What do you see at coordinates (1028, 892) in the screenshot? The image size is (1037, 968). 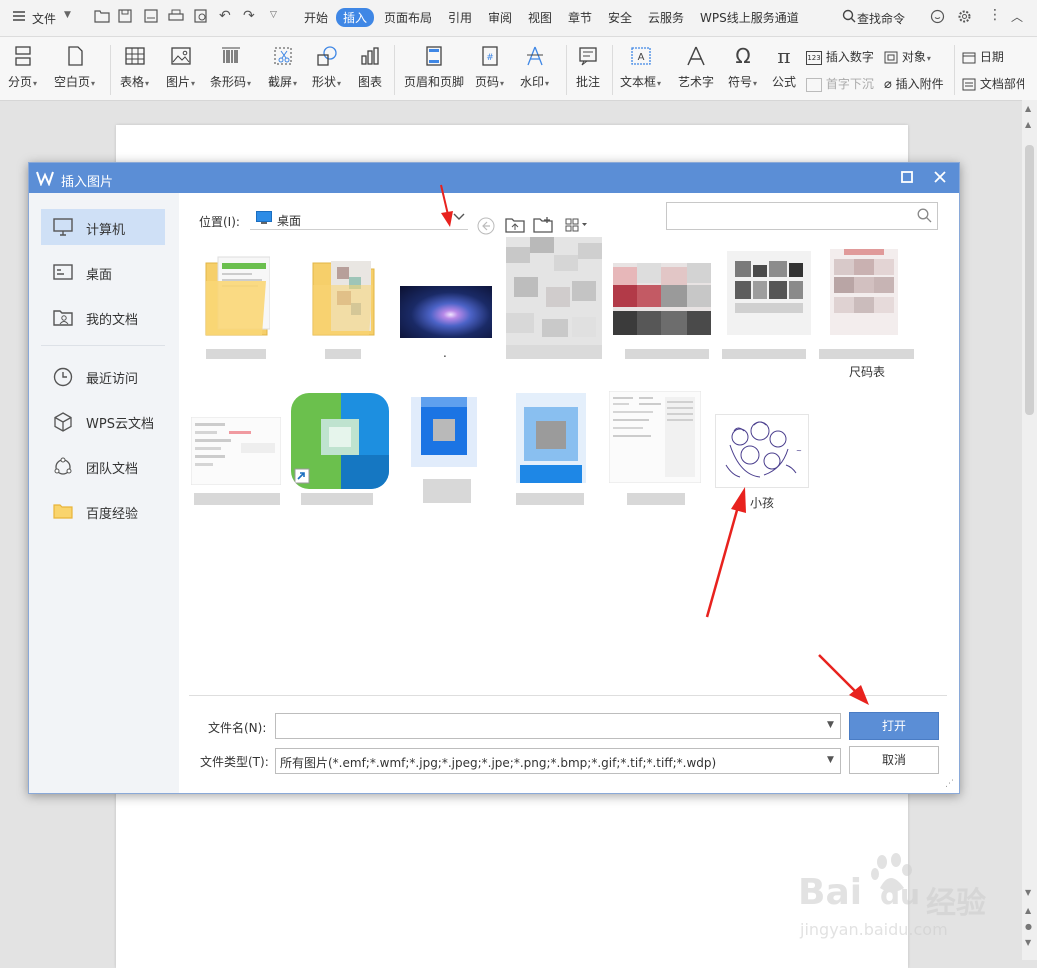 I see `scroll-down-icon: ▼` at bounding box center [1028, 892].